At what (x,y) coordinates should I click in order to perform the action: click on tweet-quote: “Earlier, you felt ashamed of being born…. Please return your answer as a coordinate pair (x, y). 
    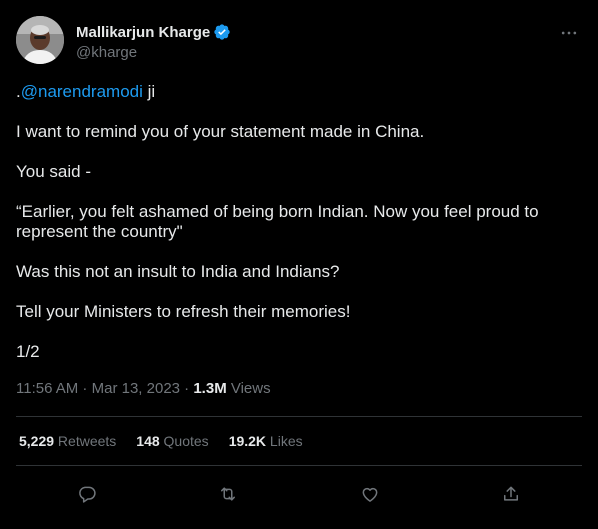
    Looking at the image, I should click on (277, 221).